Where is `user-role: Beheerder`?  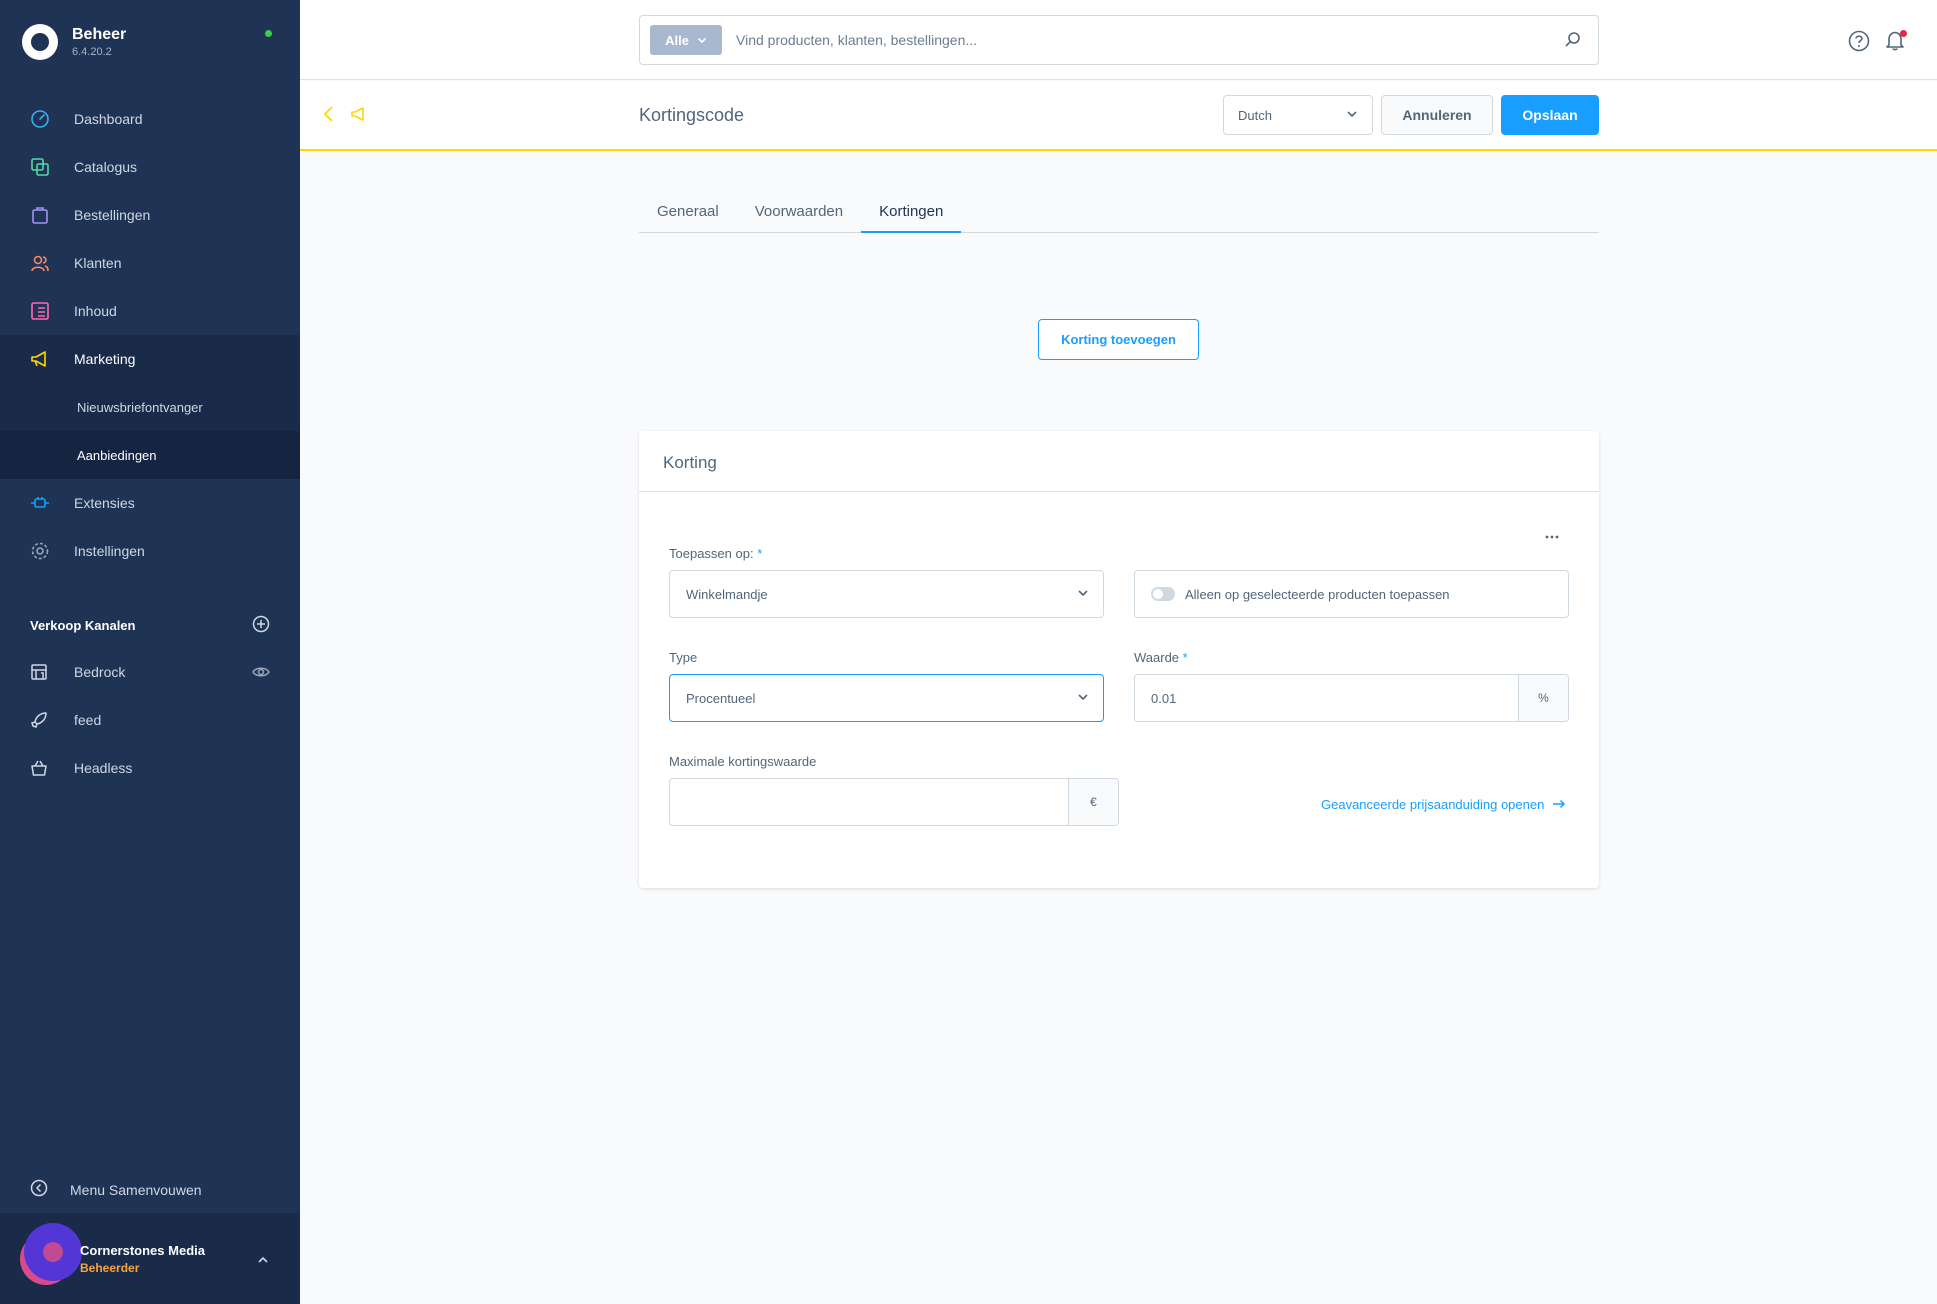
user-role: Beheerder is located at coordinates (110, 1268).